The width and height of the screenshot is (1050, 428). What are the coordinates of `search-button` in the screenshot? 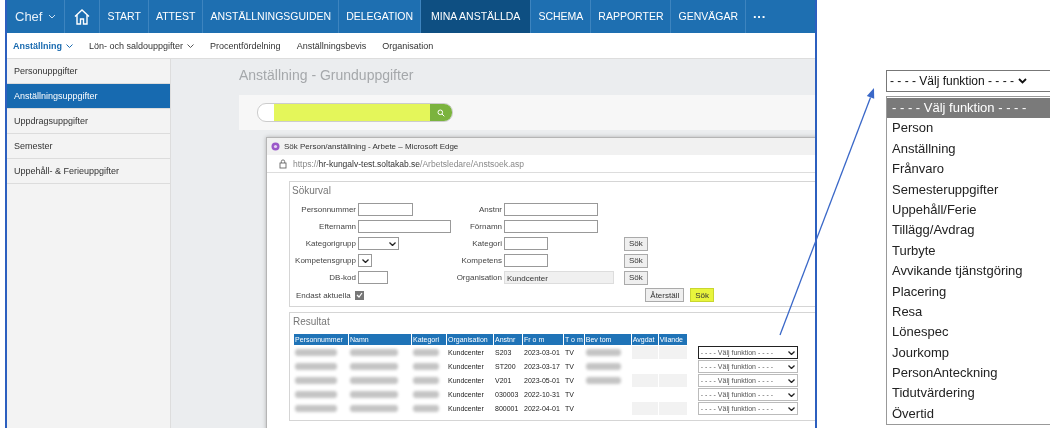 It's located at (441, 112).